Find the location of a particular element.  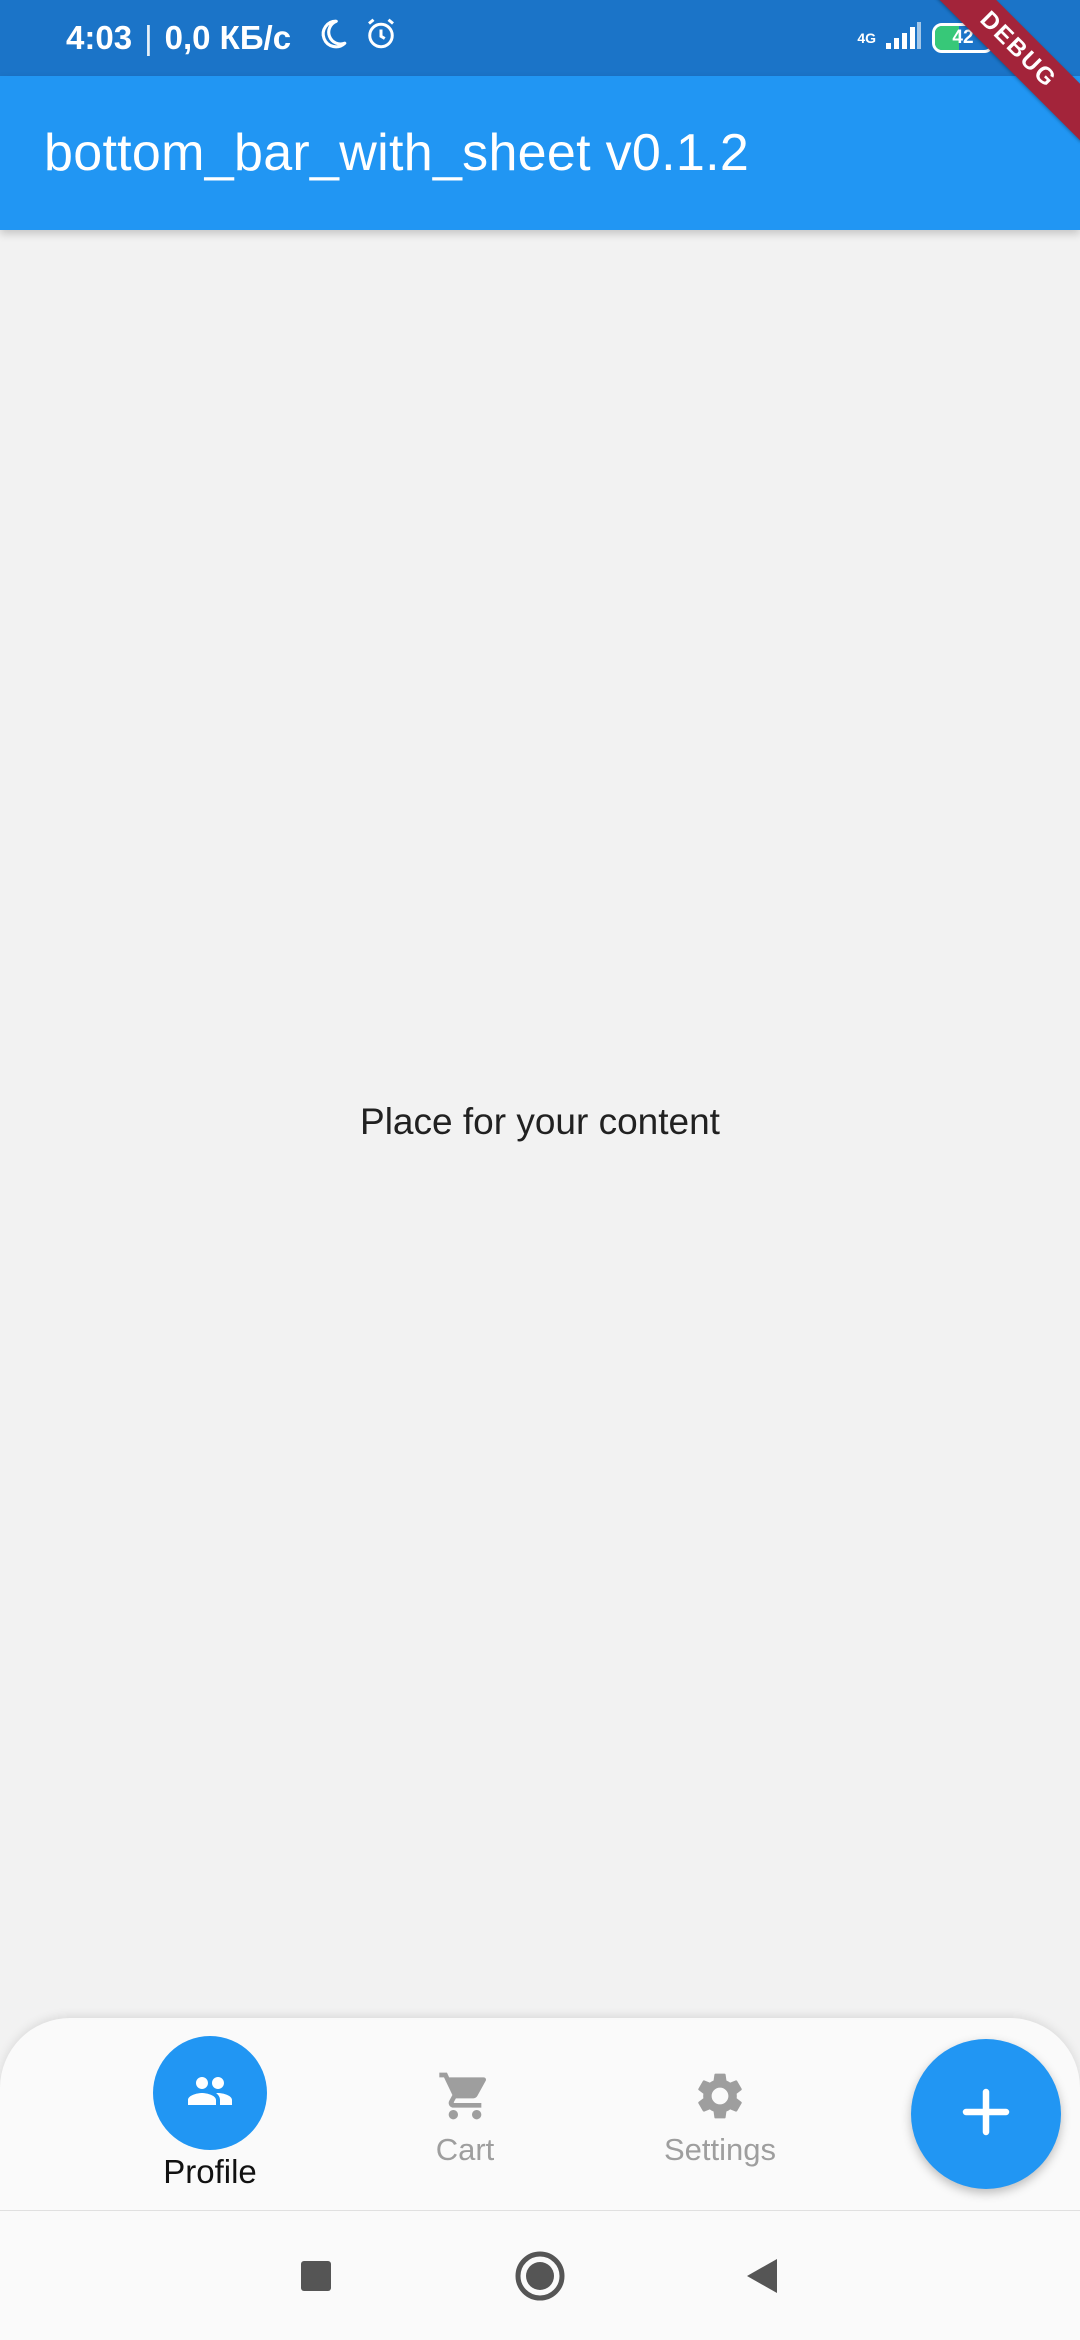

recents-button is located at coordinates (316, 2278).